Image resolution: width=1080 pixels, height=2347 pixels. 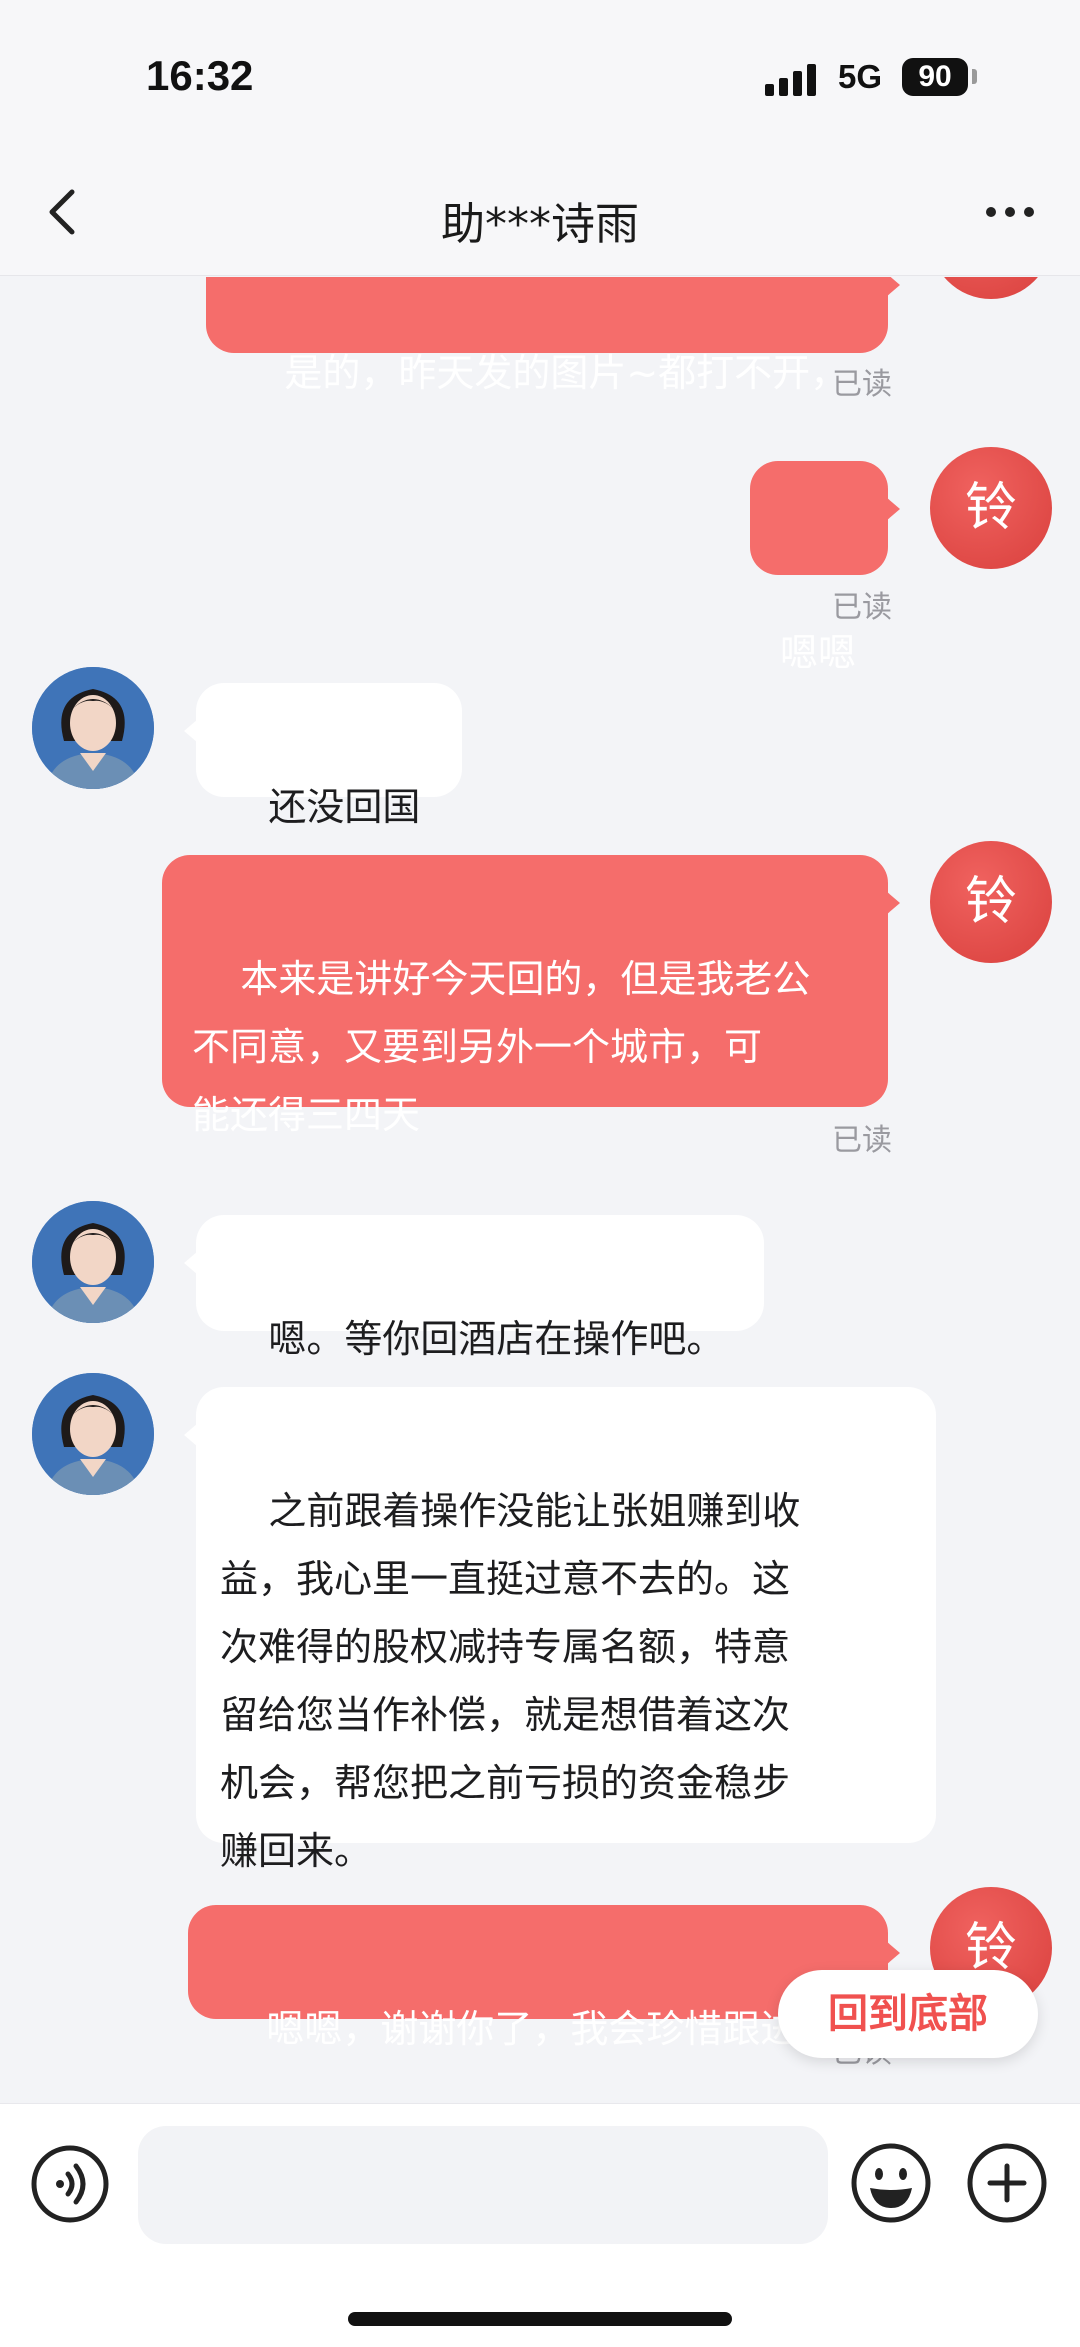 I want to click on battery-icon: 90, so click(x=935, y=77).